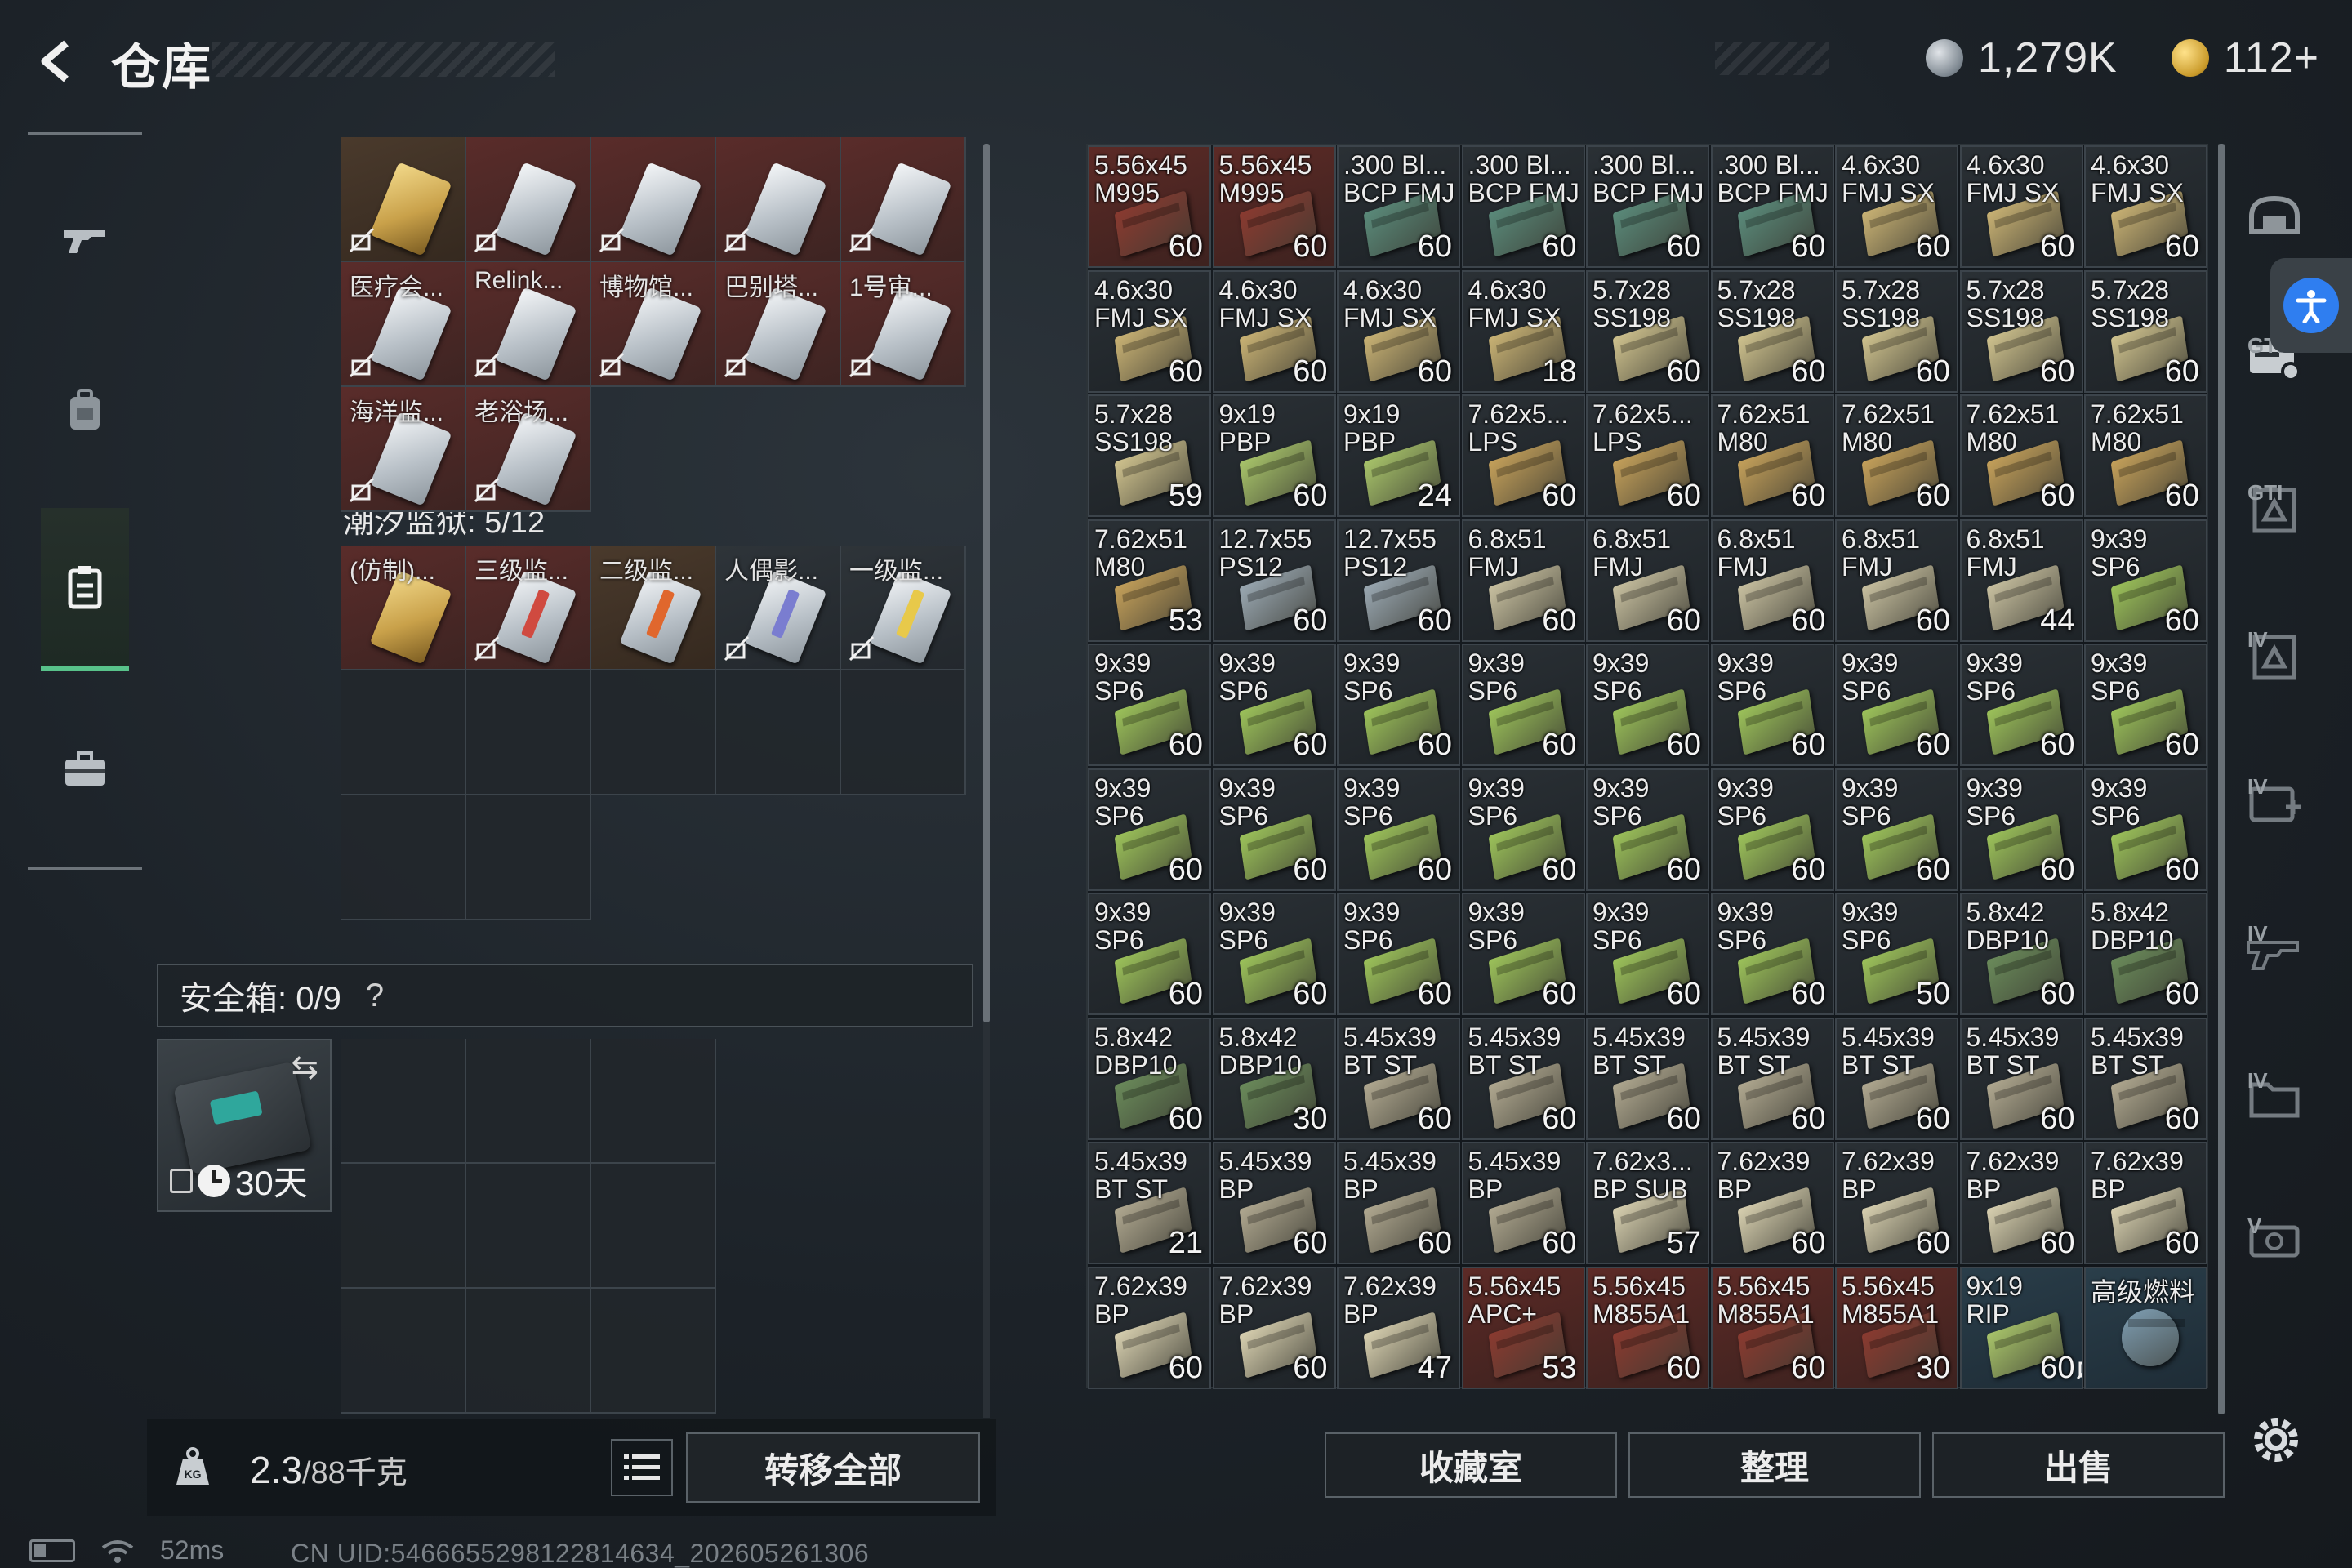 Image resolution: width=2352 pixels, height=1568 pixels. What do you see at coordinates (1398, 456) in the screenshot?
I see `ammo-item: 9x19 PBP 24` at bounding box center [1398, 456].